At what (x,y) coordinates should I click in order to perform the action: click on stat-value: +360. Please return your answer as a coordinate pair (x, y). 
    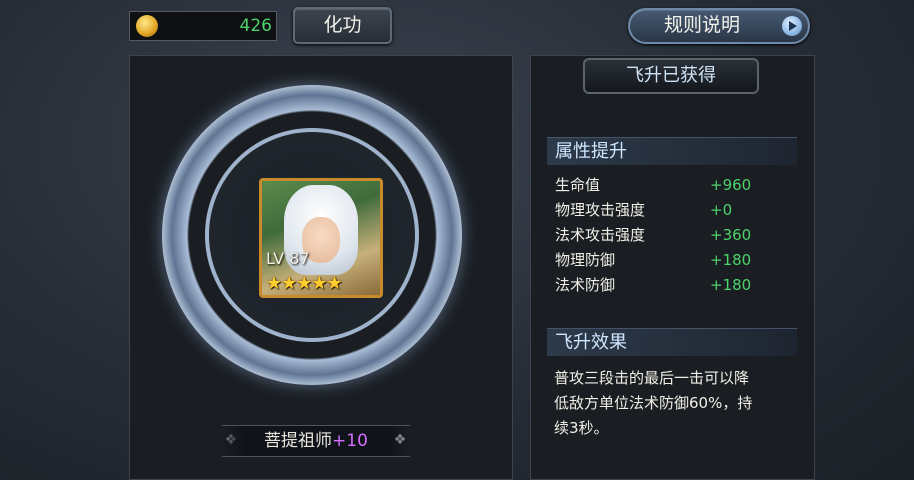
    Looking at the image, I should click on (731, 235).